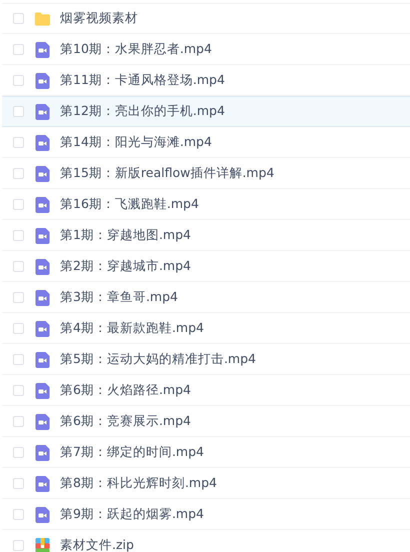  Describe the element at coordinates (132, 514) in the screenshot. I see `file-name: 第9期：跃起的烟雾.mp4` at that location.